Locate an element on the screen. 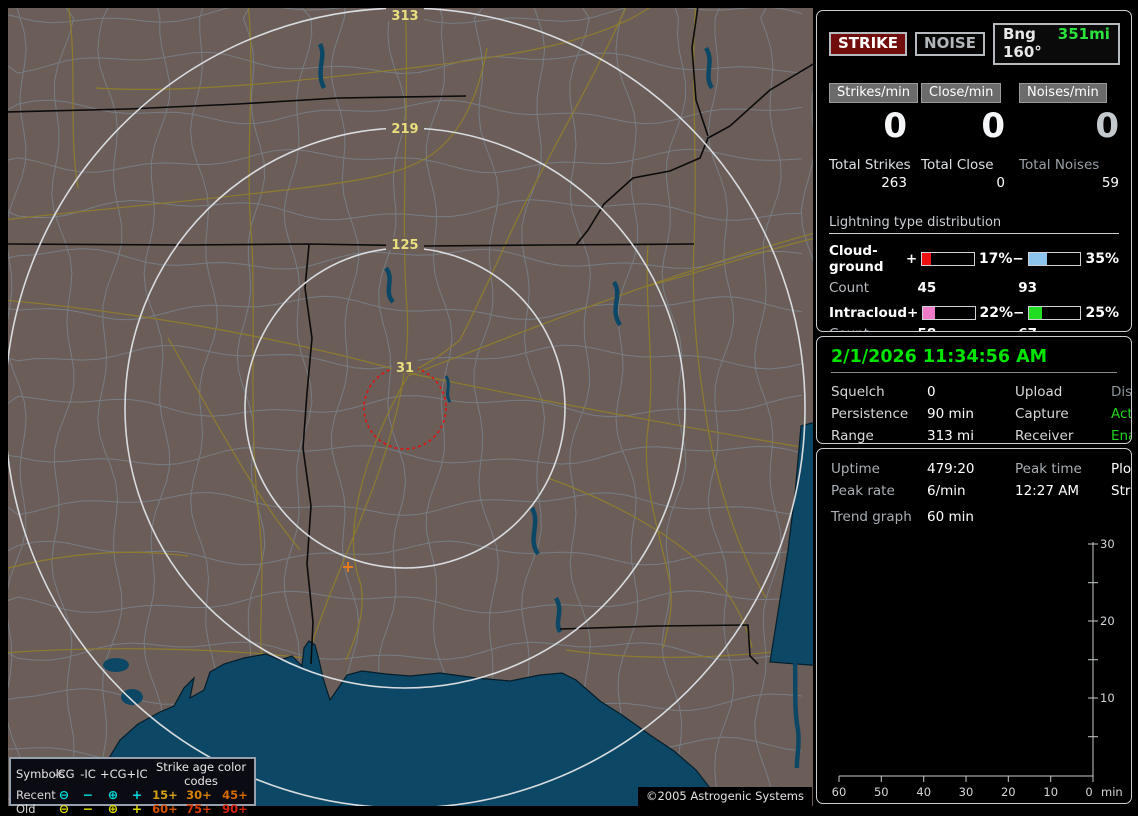 This screenshot has width=1138, height=816. persistence-label: Persistence is located at coordinates (870, 414).